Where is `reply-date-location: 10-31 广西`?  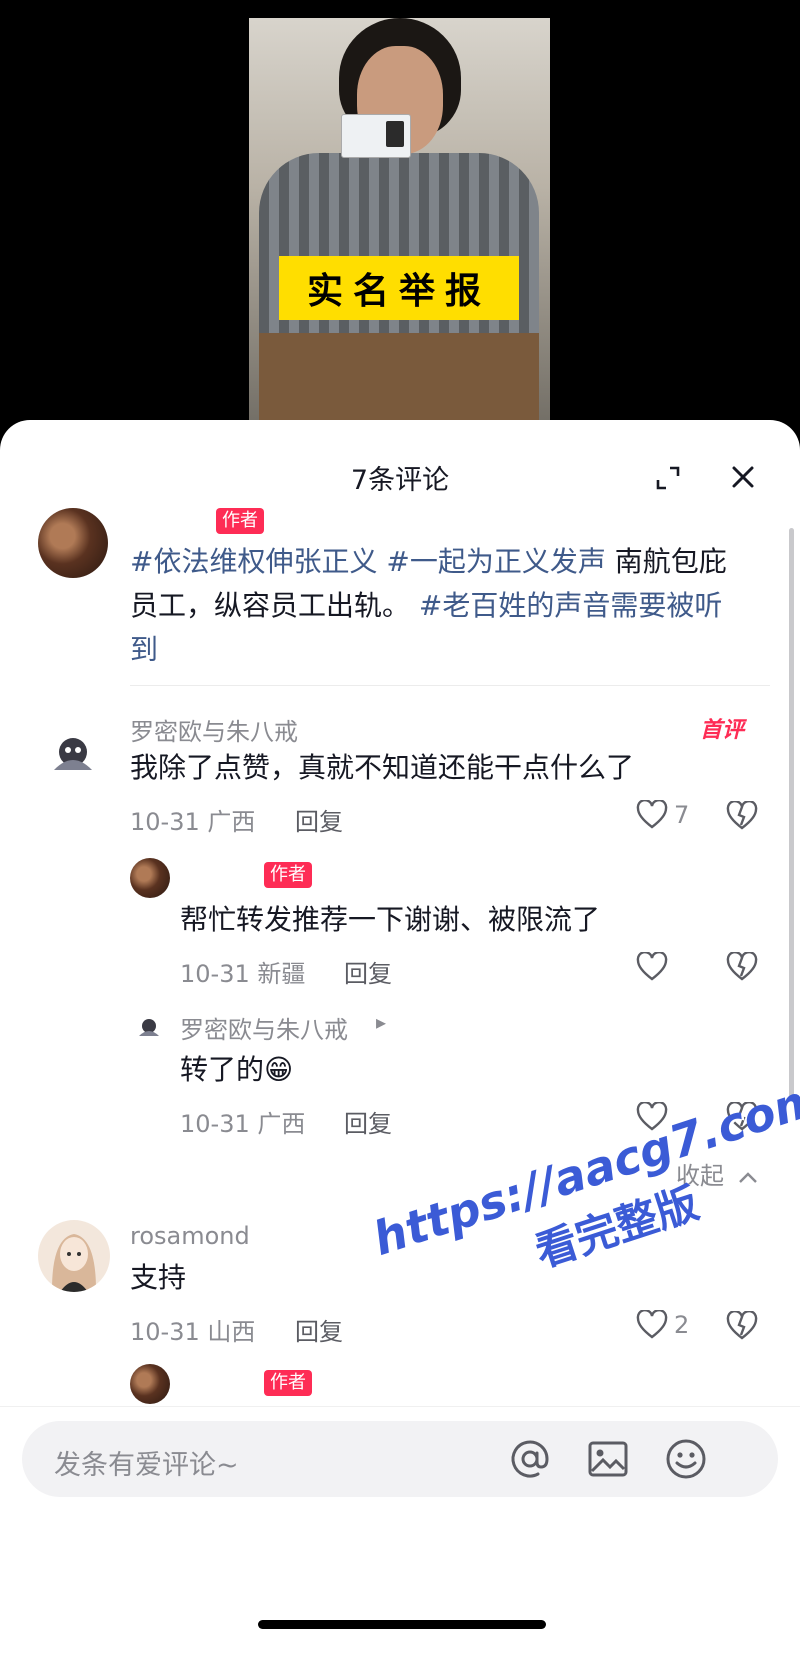
reply-date-location: 10-31 广西 is located at coordinates (243, 1124).